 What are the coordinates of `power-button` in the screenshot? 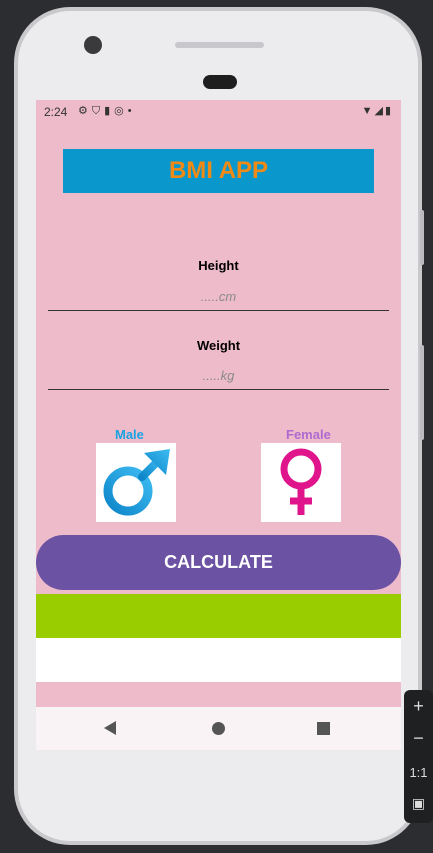 It's located at (422, 237).